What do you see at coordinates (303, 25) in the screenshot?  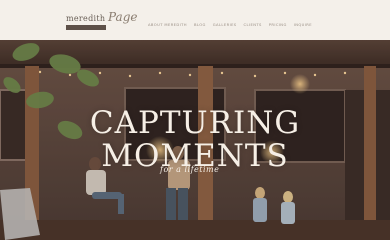 I see `nav-inquire: INQUIRE` at bounding box center [303, 25].